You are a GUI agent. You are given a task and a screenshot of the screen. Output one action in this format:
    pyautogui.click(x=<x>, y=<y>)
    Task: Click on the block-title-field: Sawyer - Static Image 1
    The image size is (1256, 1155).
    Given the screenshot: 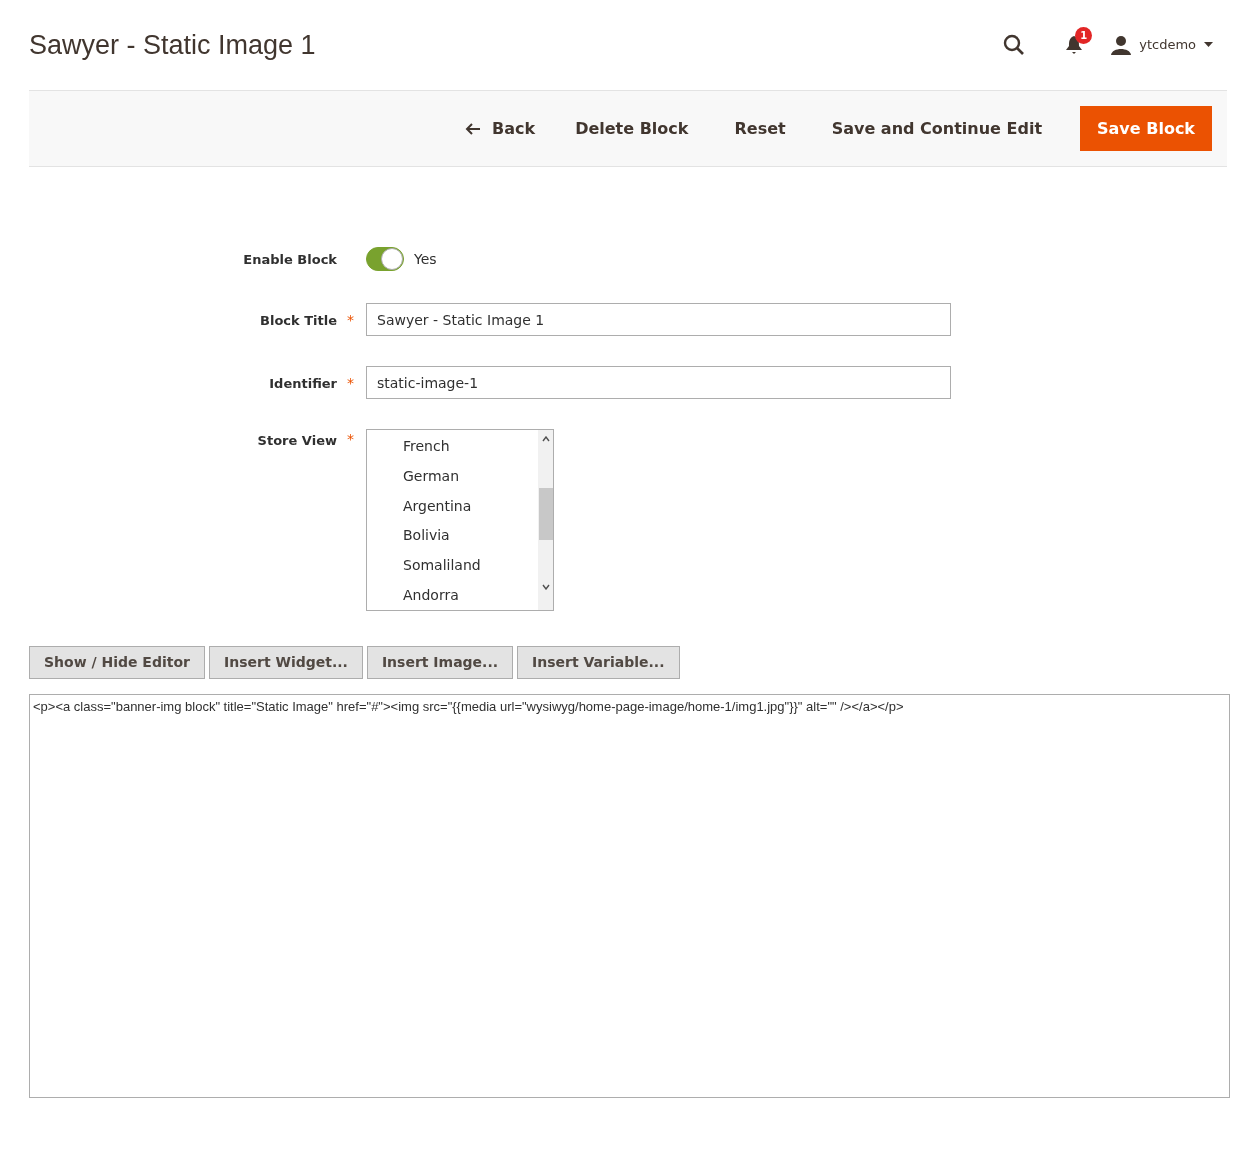 What is the action you would take?
    pyautogui.click(x=658, y=319)
    